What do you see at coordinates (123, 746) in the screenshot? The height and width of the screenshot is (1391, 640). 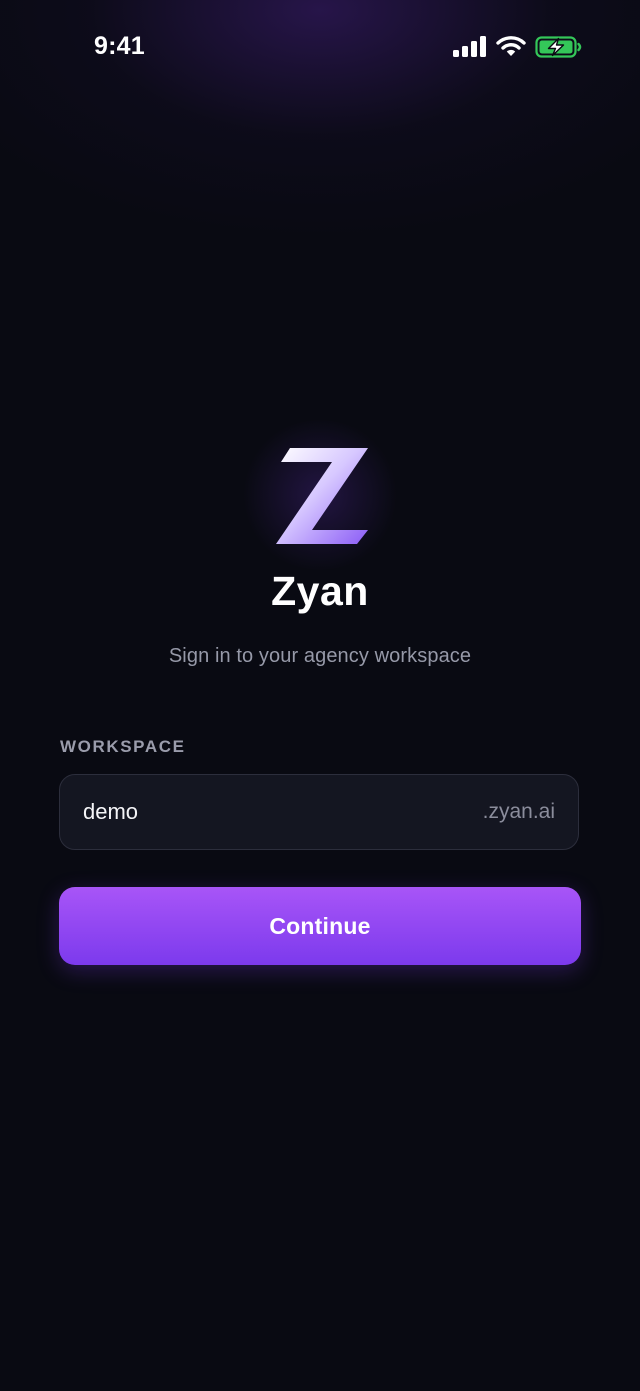 I see `workspace-label: WORKSPACE` at bounding box center [123, 746].